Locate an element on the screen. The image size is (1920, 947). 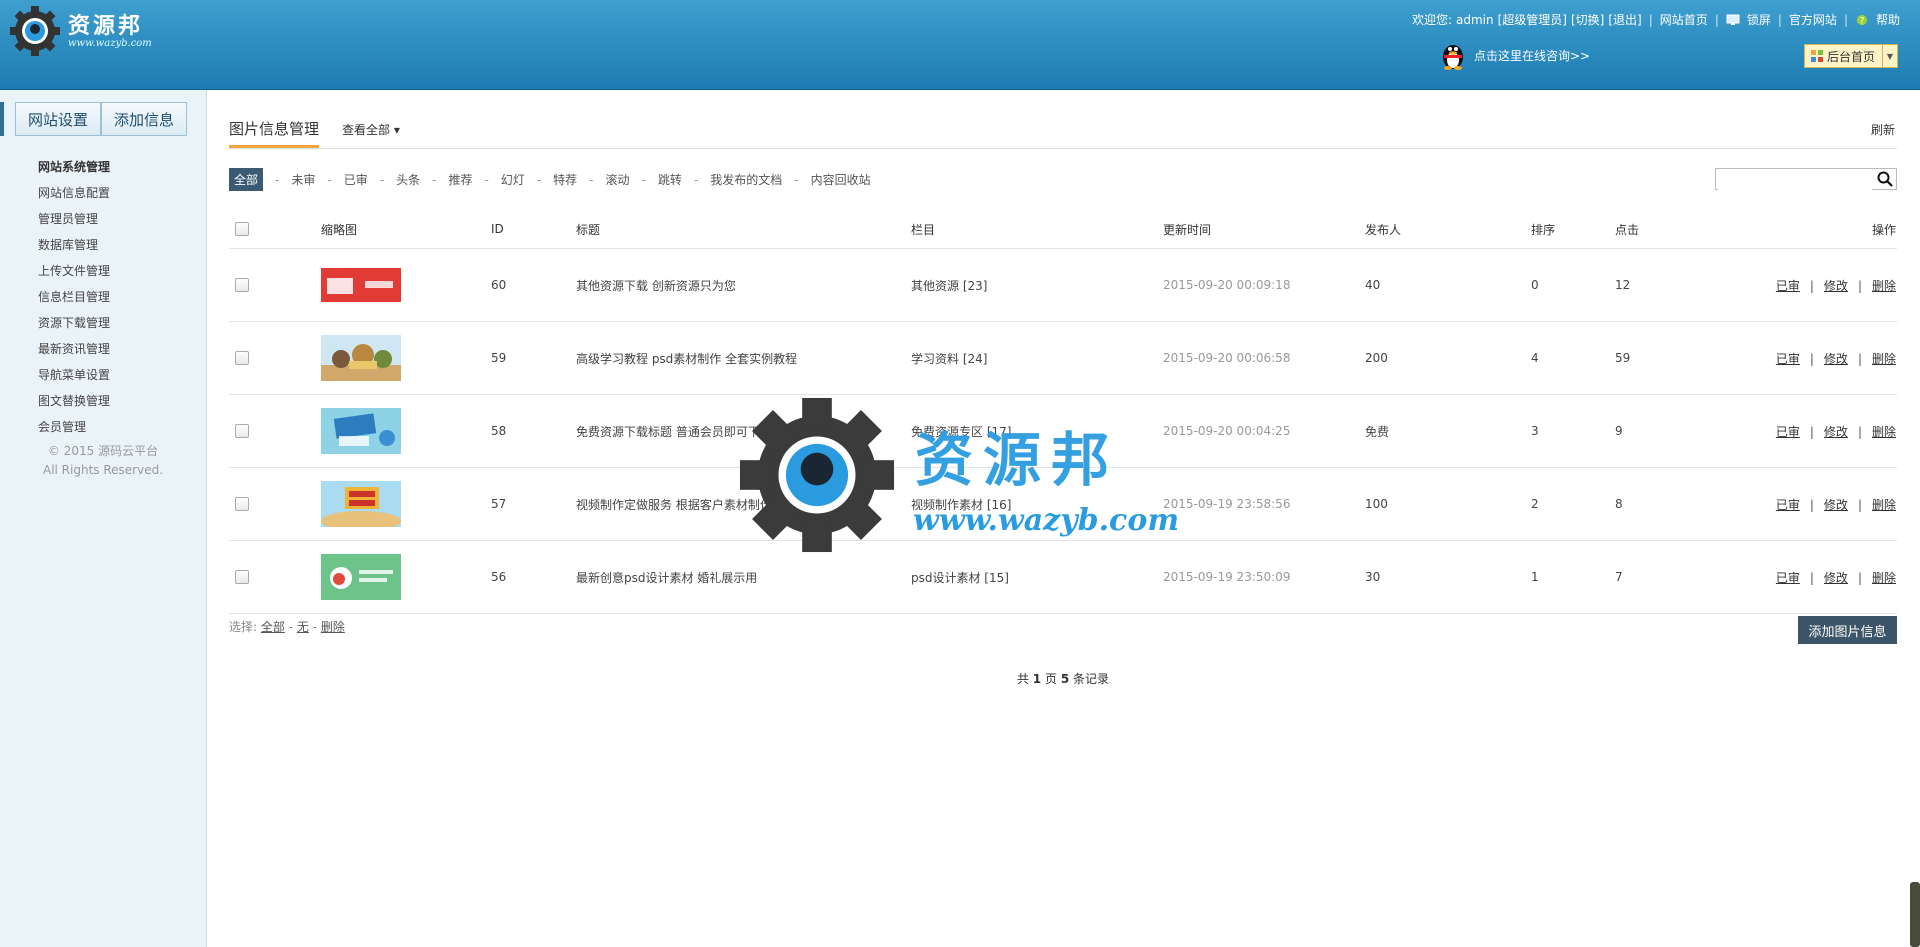
col-category: 栏目 is located at coordinates (1036, 229).